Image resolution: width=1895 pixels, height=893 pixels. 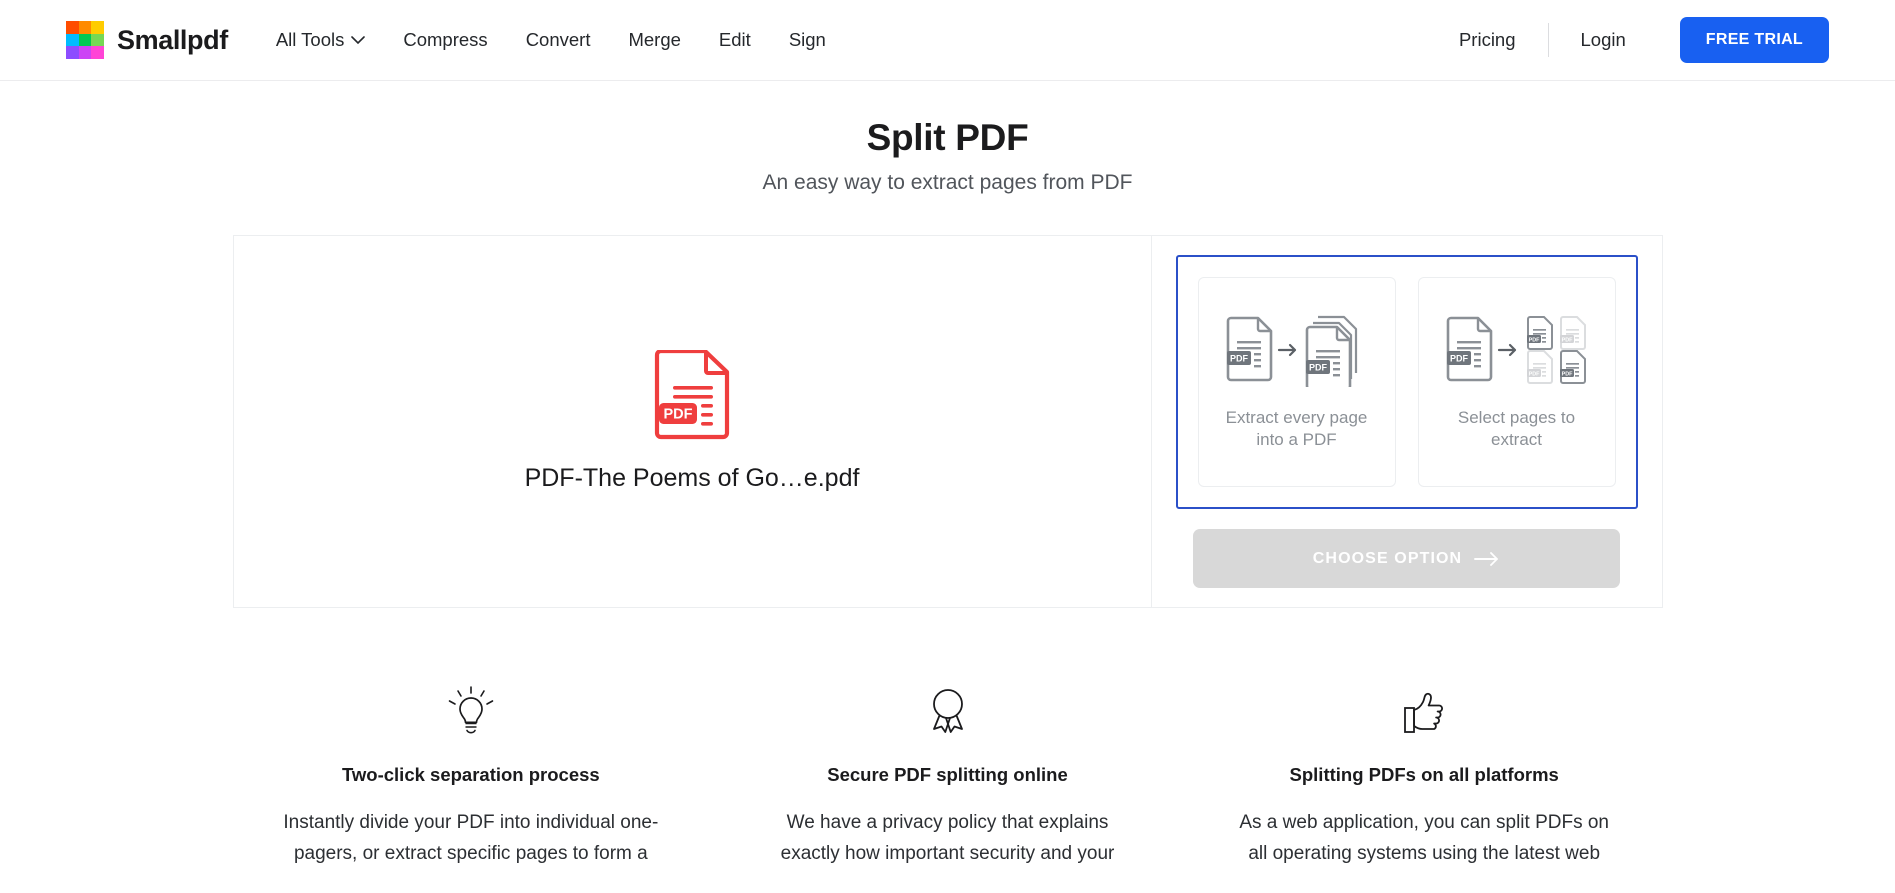 What do you see at coordinates (1424, 711) in the screenshot?
I see `thumbs-up-icon` at bounding box center [1424, 711].